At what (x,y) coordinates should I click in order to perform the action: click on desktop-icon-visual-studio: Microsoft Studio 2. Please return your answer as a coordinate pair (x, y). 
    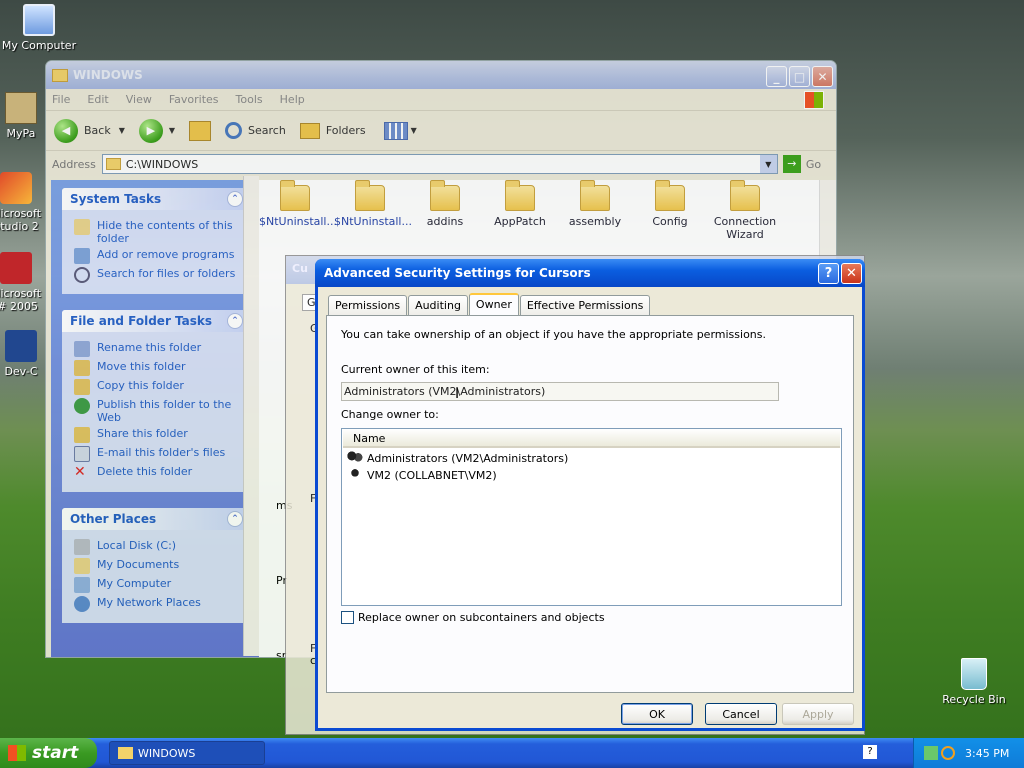
    Looking at the image, I should click on (23, 202).